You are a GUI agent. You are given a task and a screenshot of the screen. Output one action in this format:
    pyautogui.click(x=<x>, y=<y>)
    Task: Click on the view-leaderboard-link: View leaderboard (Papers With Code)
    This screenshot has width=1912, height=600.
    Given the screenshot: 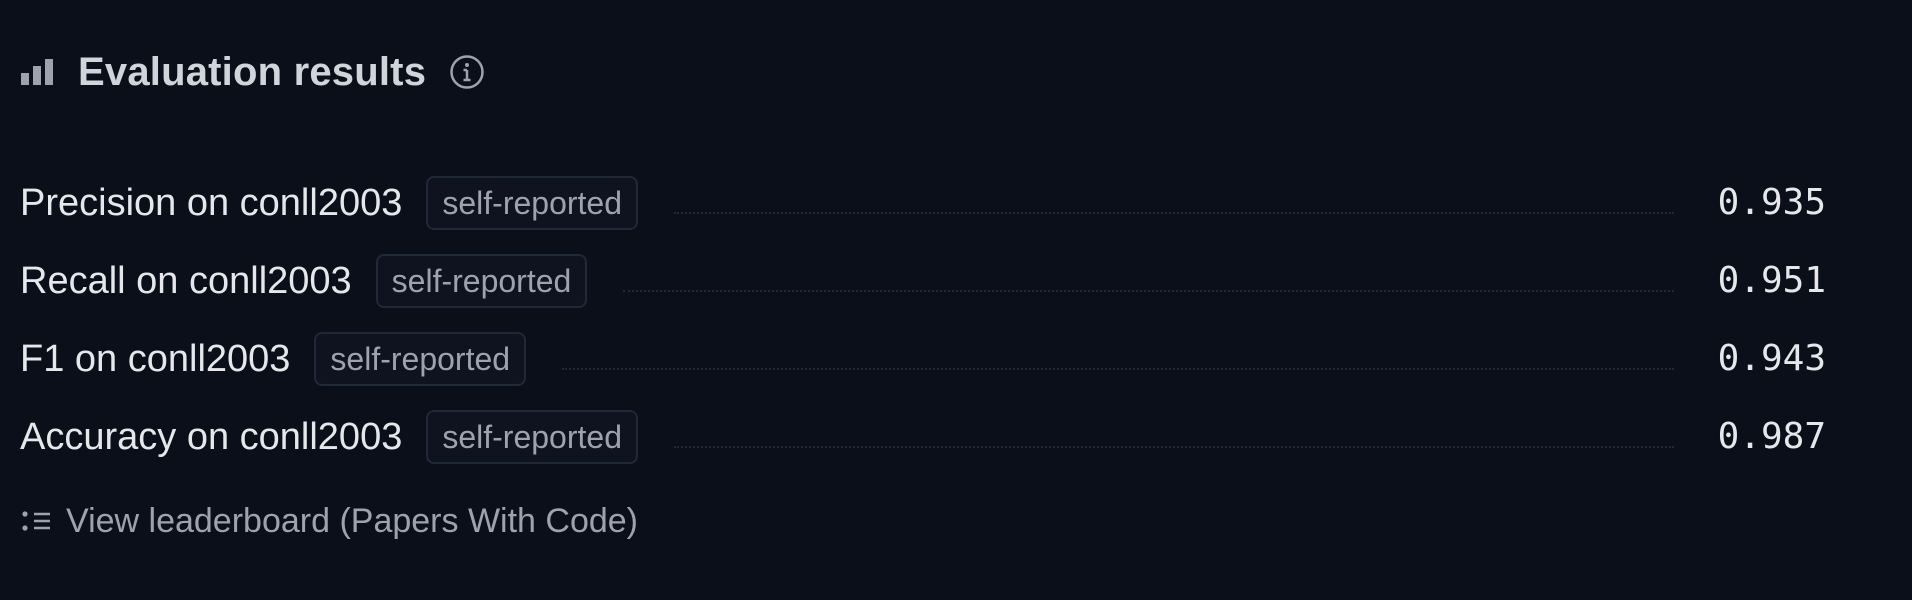 What is the action you would take?
    pyautogui.click(x=329, y=521)
    